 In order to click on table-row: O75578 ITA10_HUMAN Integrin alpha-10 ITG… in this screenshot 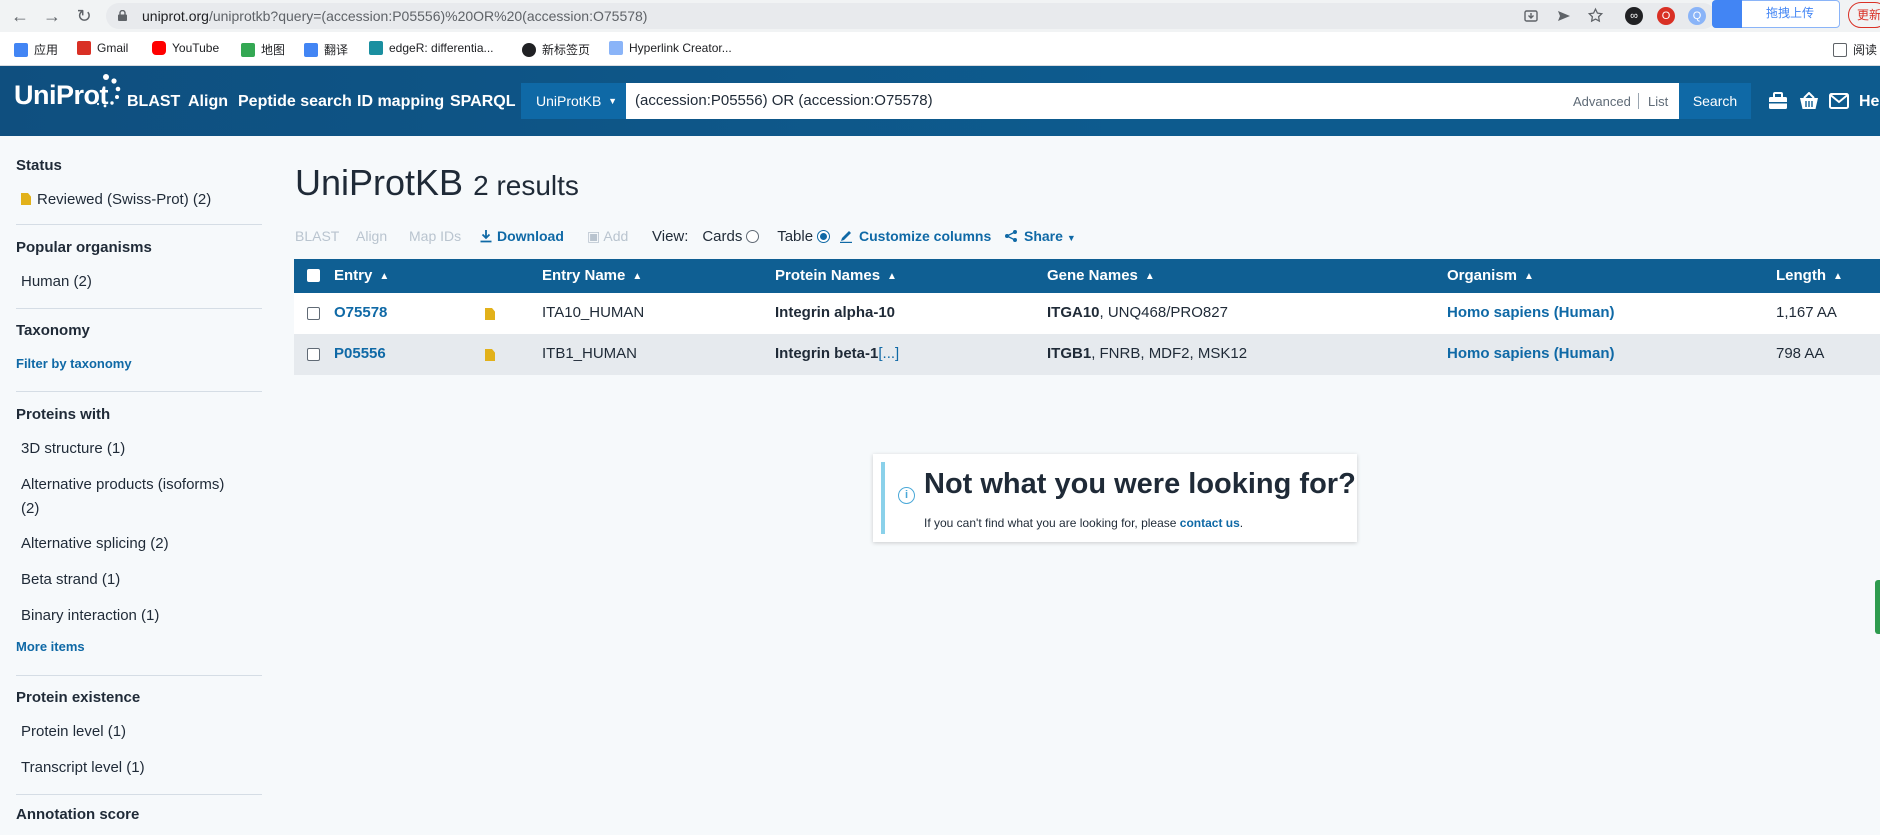, I will do `click(1087, 313)`.